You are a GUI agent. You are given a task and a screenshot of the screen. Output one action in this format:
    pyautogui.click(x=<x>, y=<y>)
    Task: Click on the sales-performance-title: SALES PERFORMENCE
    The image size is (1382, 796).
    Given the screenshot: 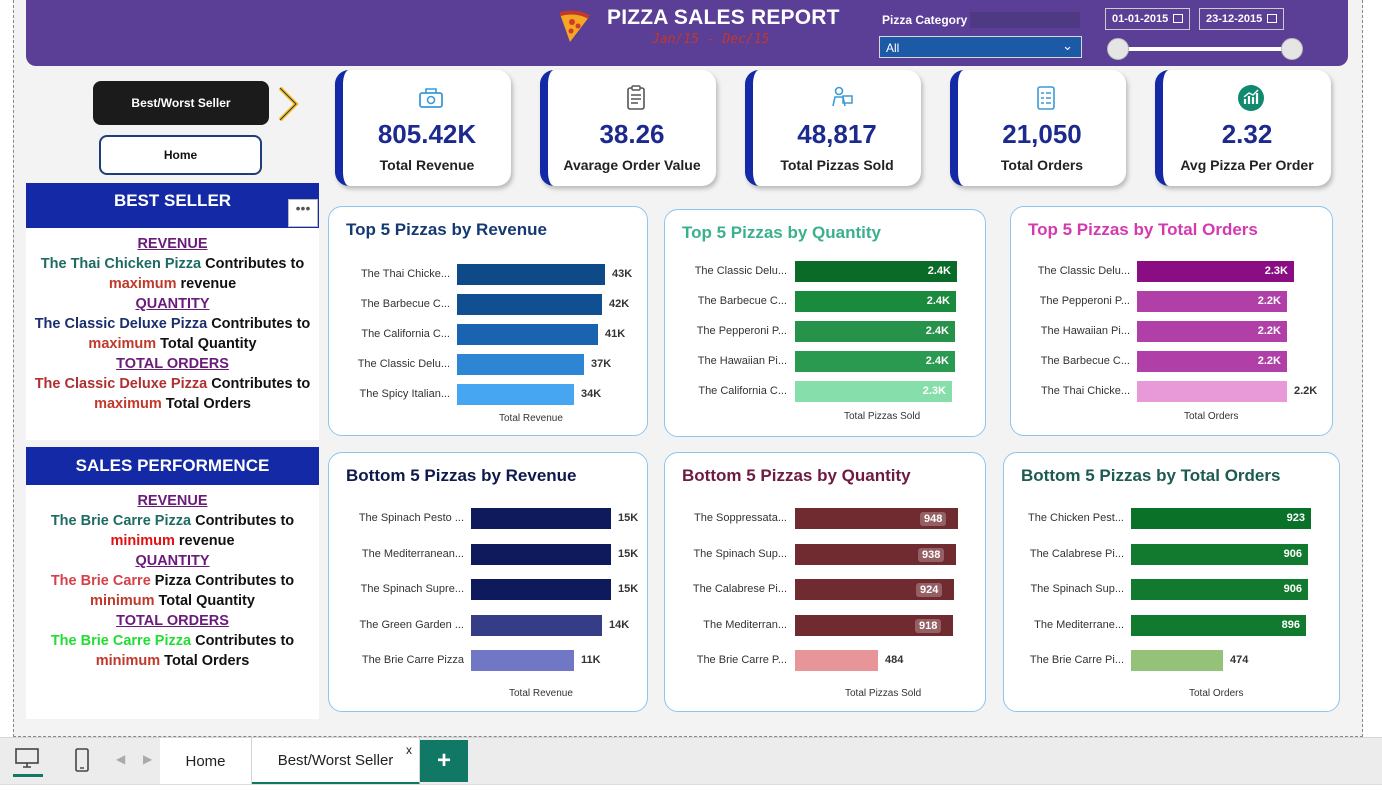 What is the action you would take?
    pyautogui.click(x=172, y=466)
    